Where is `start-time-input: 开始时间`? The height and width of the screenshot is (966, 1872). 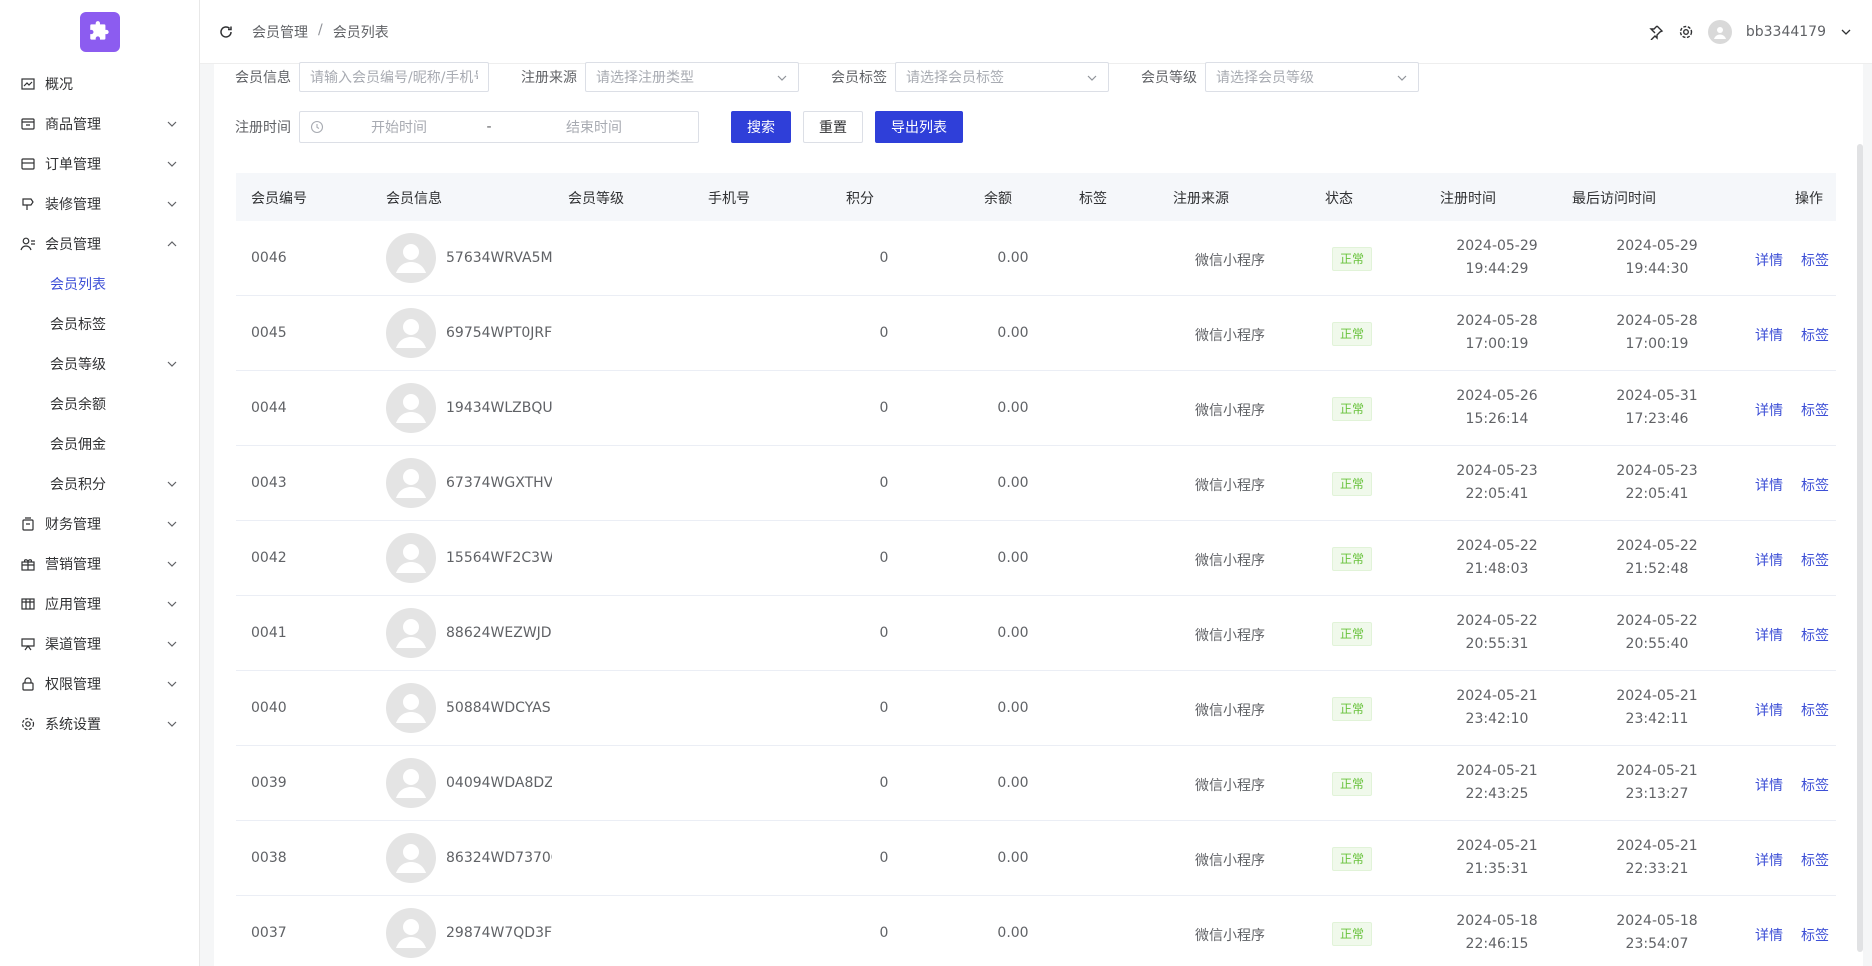
start-time-input: 开始时间 is located at coordinates (399, 127).